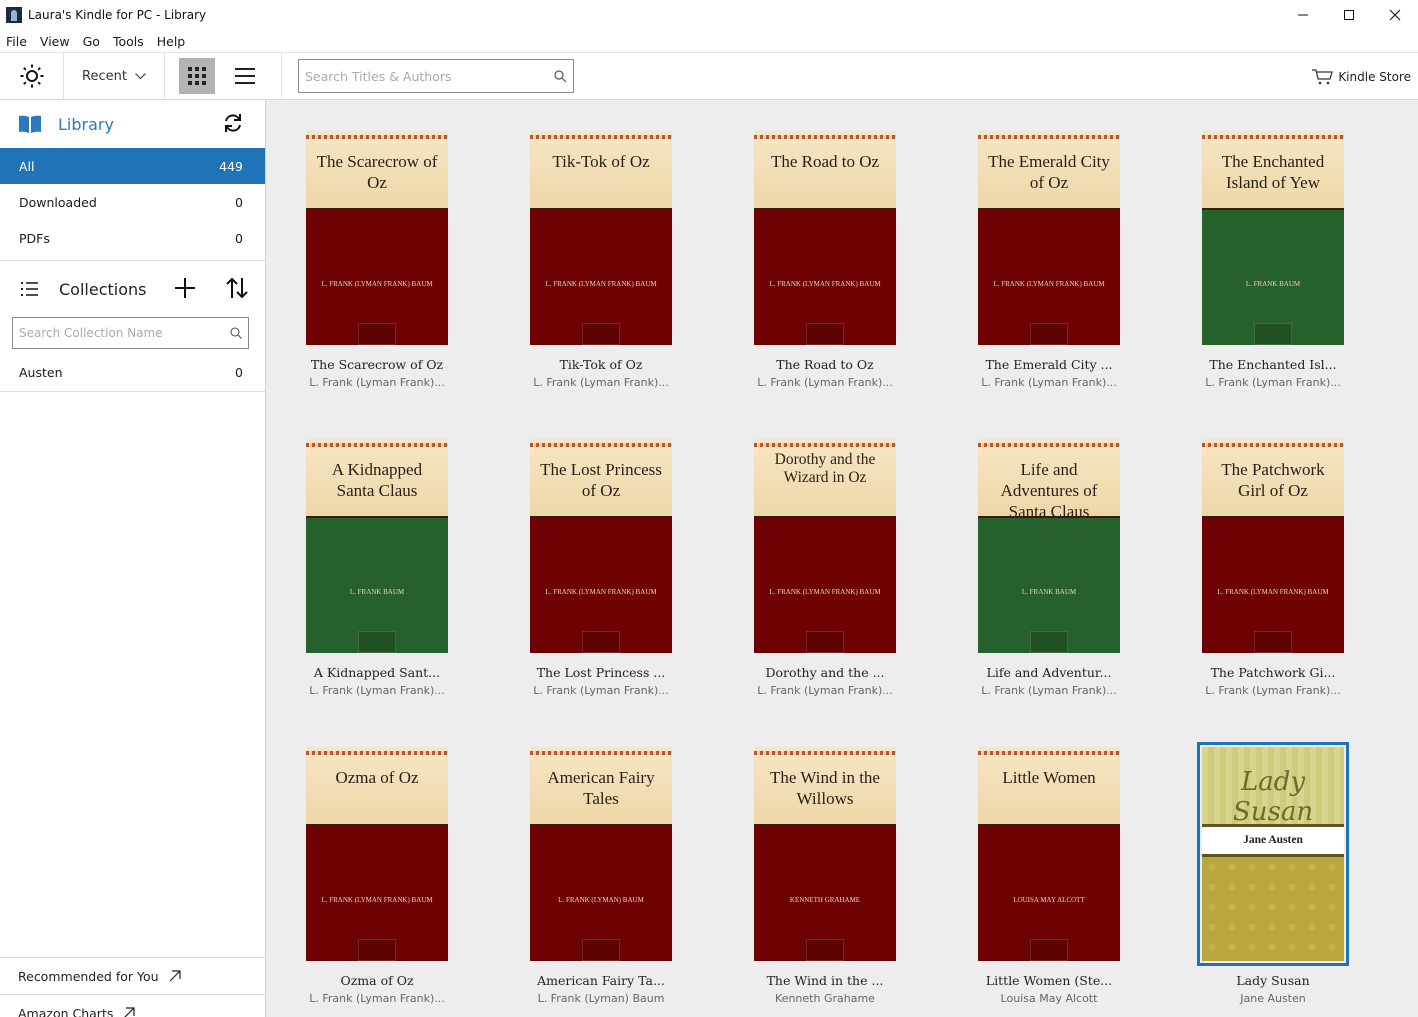  What do you see at coordinates (1049, 490) in the screenshot?
I see `cover-title: Life and Adventures of Santa Claus` at bounding box center [1049, 490].